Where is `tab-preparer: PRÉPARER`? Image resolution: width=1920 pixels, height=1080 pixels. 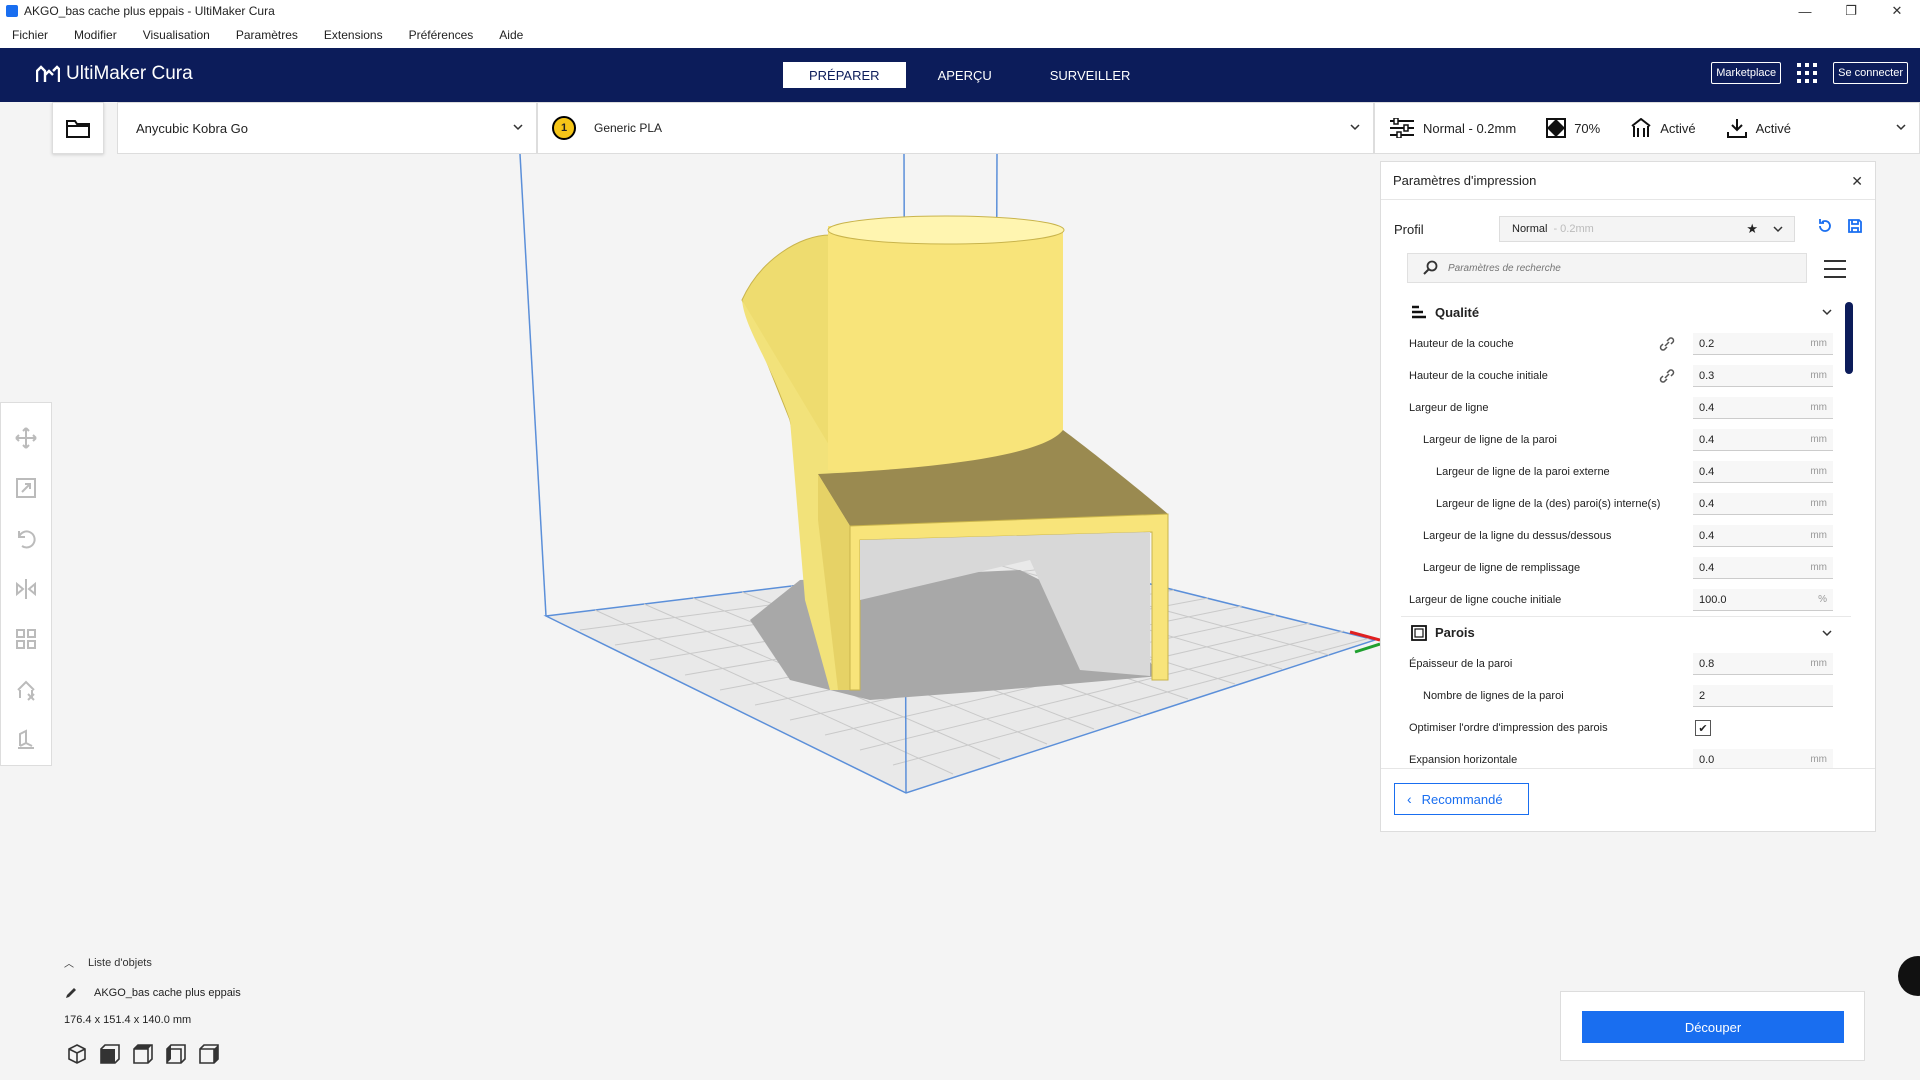 tab-preparer: PRÉPARER is located at coordinates (844, 75).